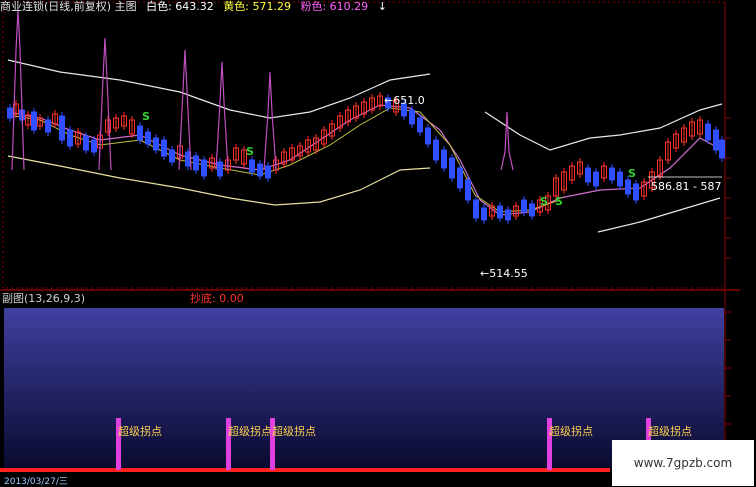  Describe the element at coordinates (68, 6) in the screenshot. I see `chart-title: 商业连锁(日线,前复权) 主图` at that location.